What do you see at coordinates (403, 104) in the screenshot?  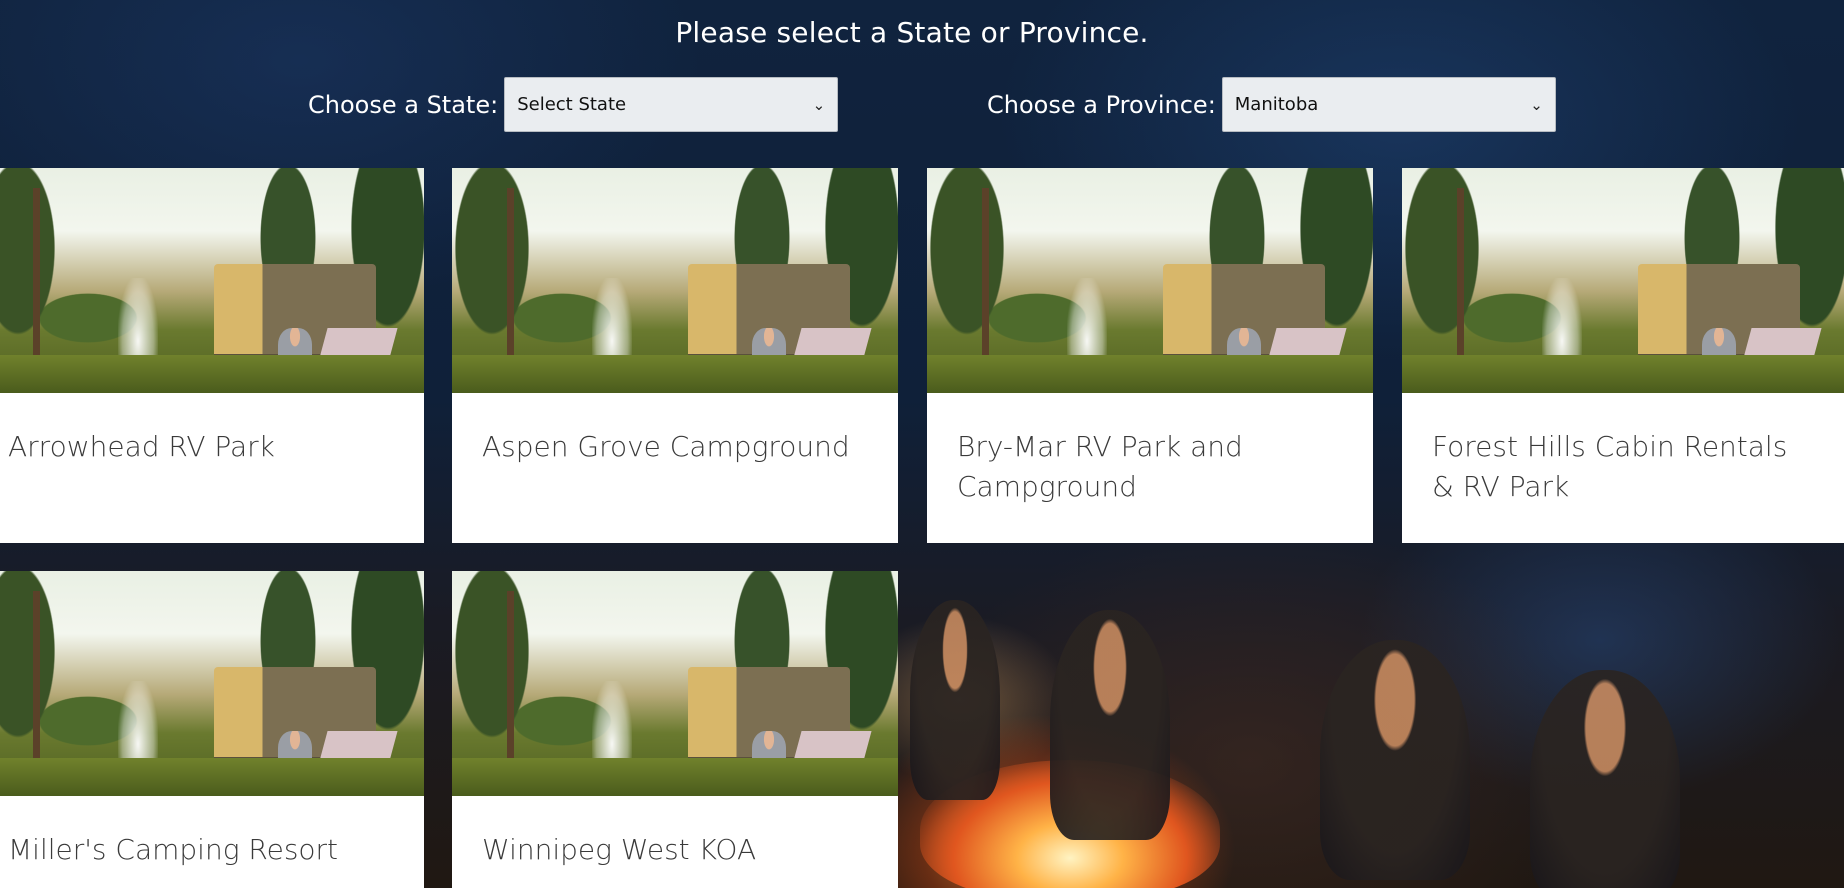 I see `state-label: Choose a State:` at bounding box center [403, 104].